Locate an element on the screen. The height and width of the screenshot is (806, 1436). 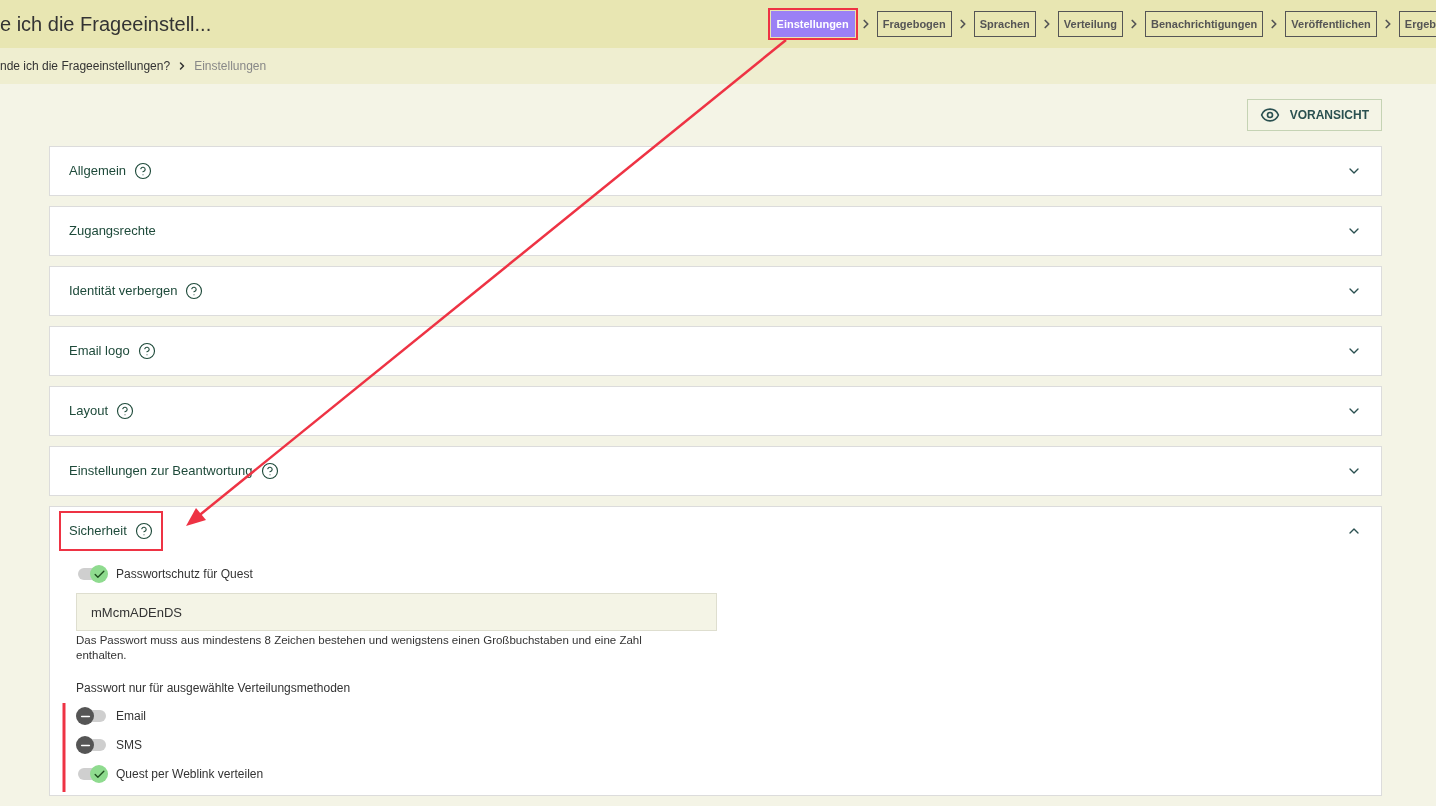
section-title: Zugangsrechte is located at coordinates (112, 231).